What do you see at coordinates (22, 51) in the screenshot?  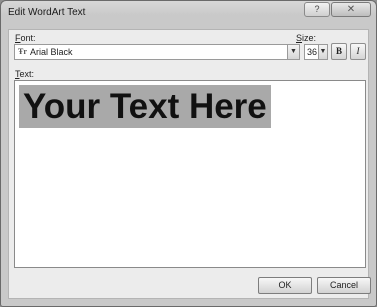 I see `truetype-icon: Ŧr` at bounding box center [22, 51].